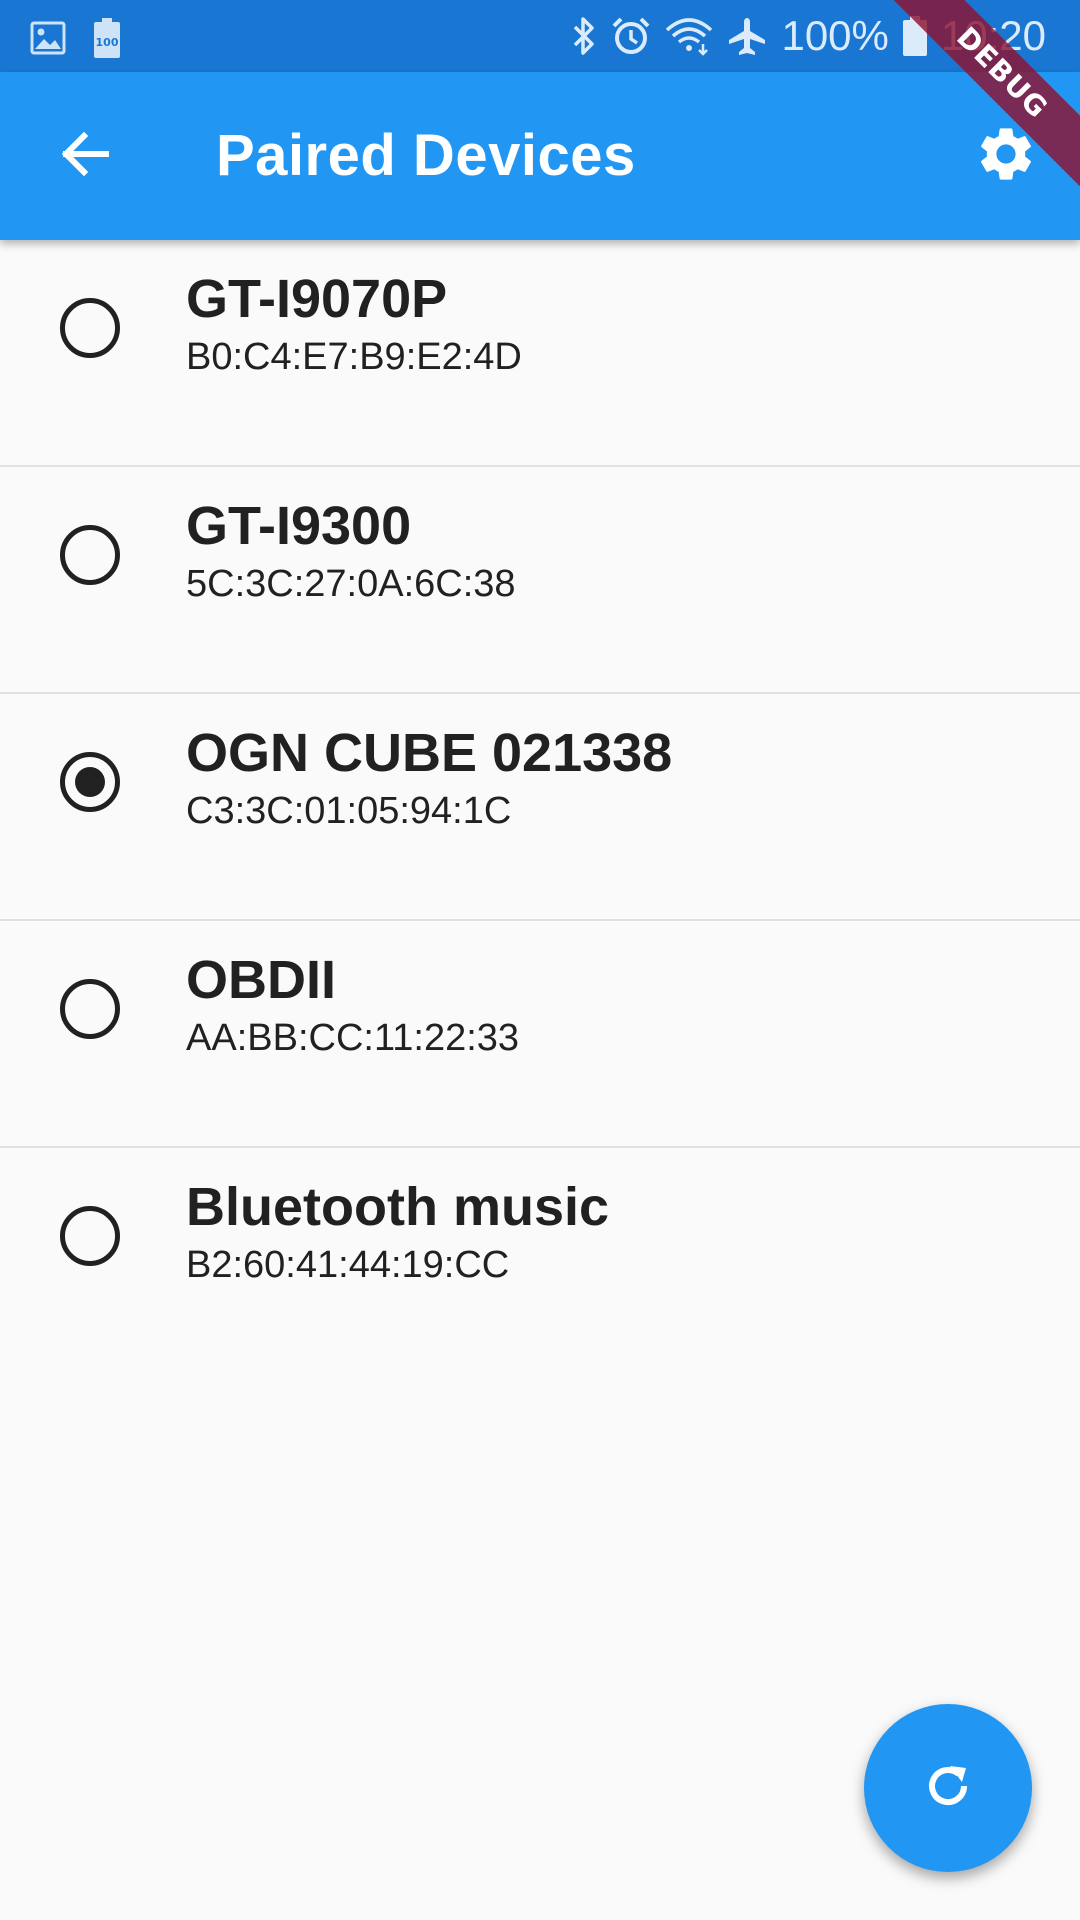 This screenshot has height=1920, width=1080. I want to click on arrow-back-icon, so click(84, 156).